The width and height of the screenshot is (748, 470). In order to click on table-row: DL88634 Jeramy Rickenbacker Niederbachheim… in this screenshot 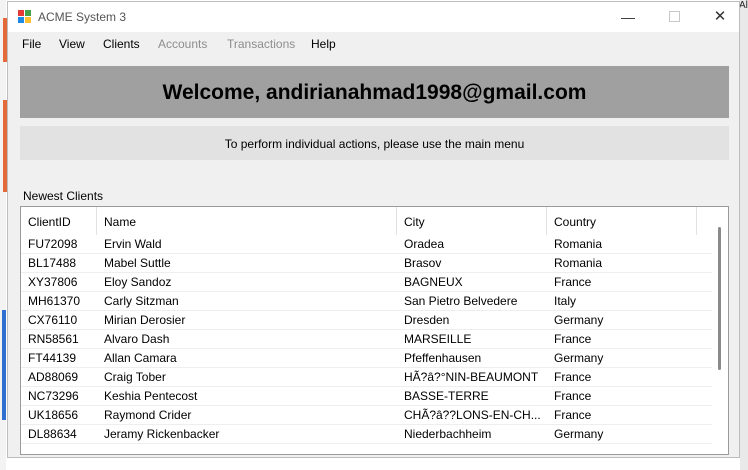, I will do `click(366, 434)`.